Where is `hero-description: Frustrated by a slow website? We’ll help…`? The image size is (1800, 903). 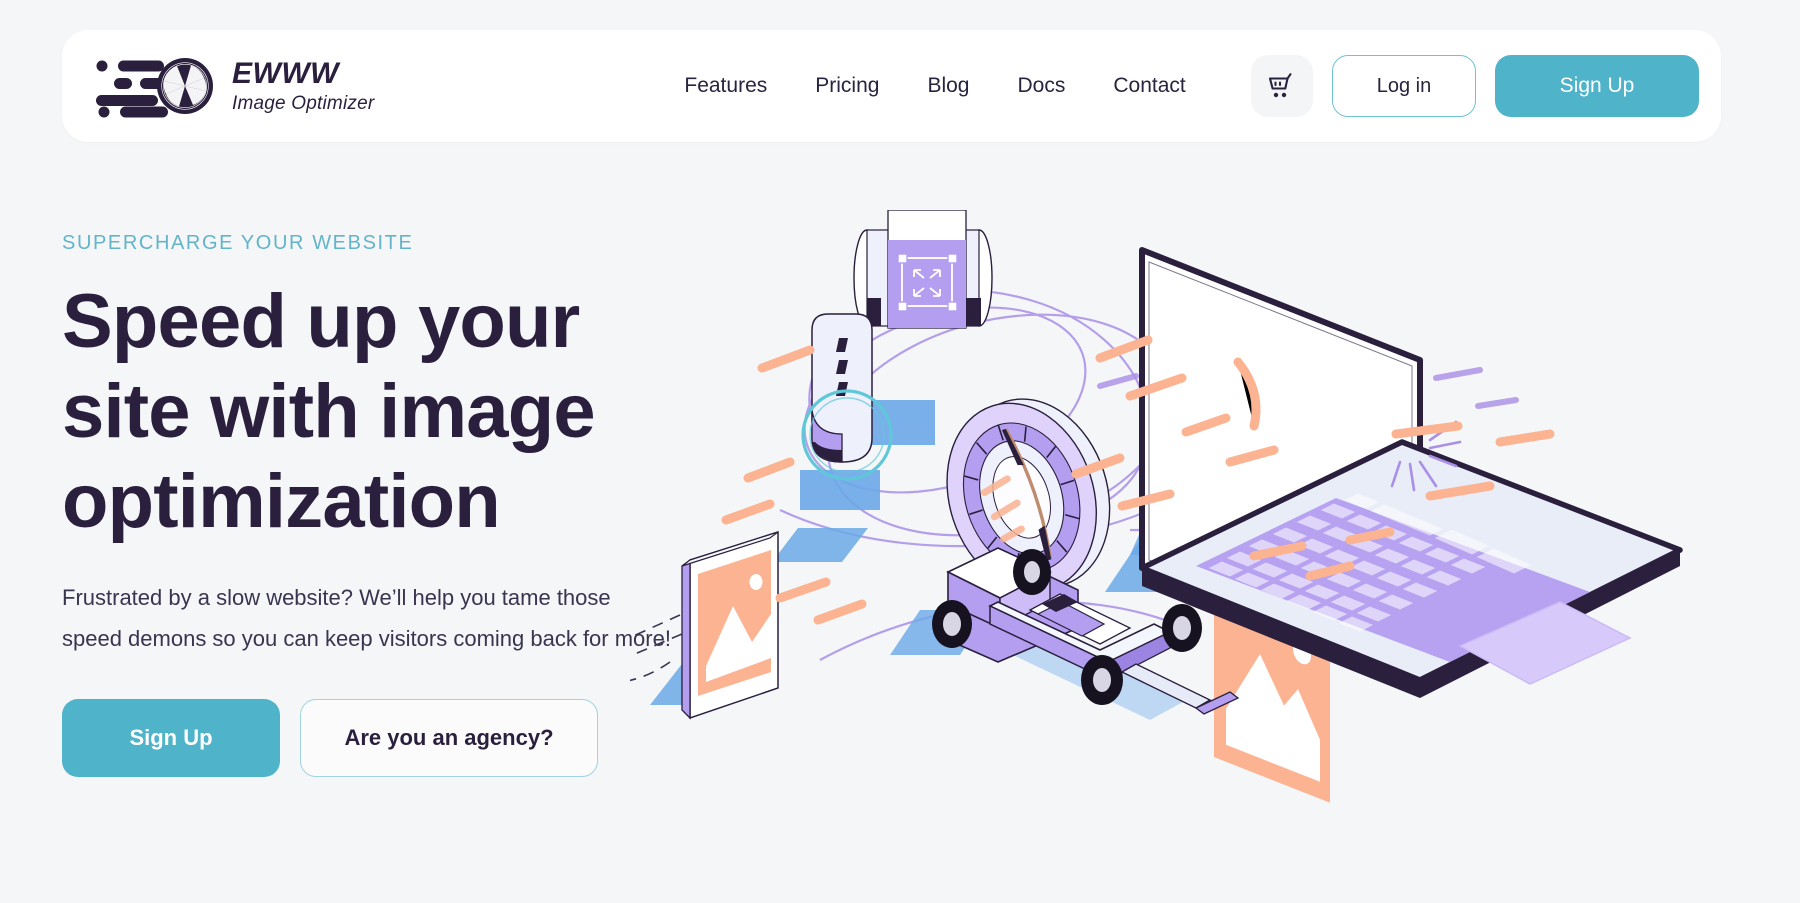
hero-description: Frustrated by a slow website? We’ll help… is located at coordinates (366, 618).